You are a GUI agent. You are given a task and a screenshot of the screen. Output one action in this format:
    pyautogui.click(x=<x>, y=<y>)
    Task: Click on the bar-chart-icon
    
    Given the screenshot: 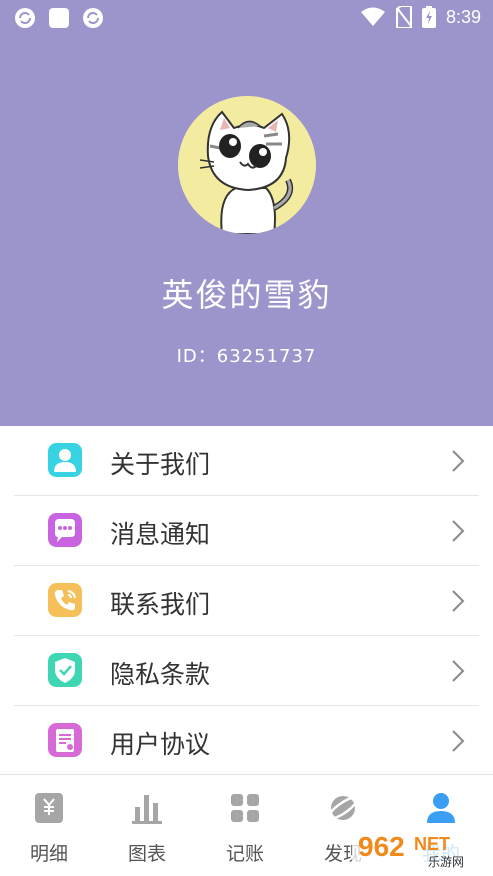 What is the action you would take?
    pyautogui.click(x=147, y=809)
    